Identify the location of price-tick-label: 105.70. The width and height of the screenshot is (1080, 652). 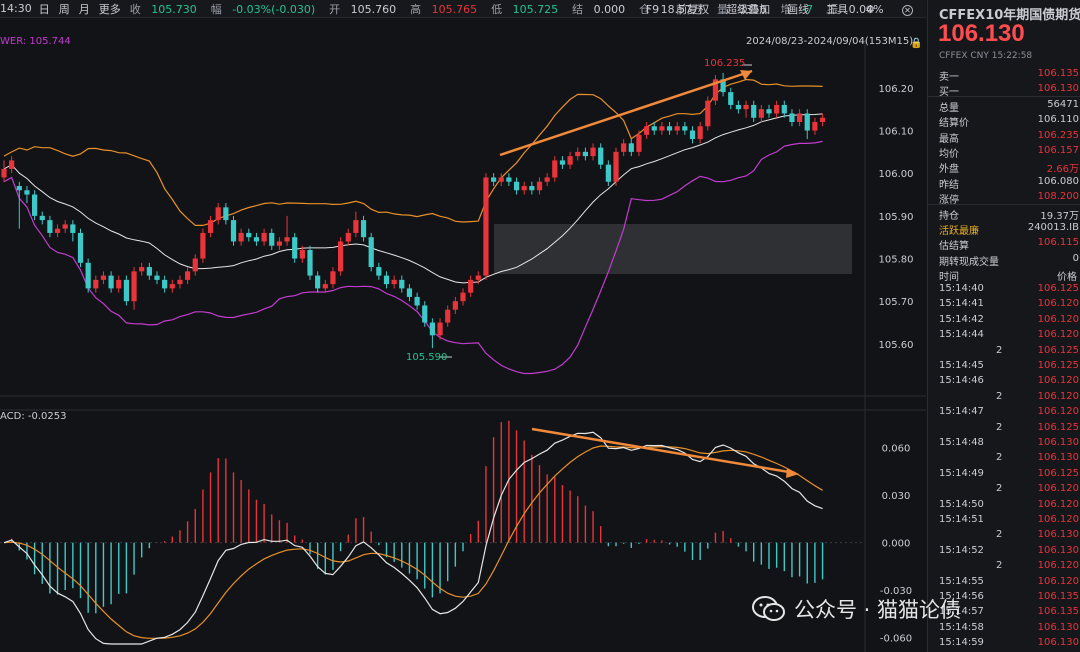
(896, 302).